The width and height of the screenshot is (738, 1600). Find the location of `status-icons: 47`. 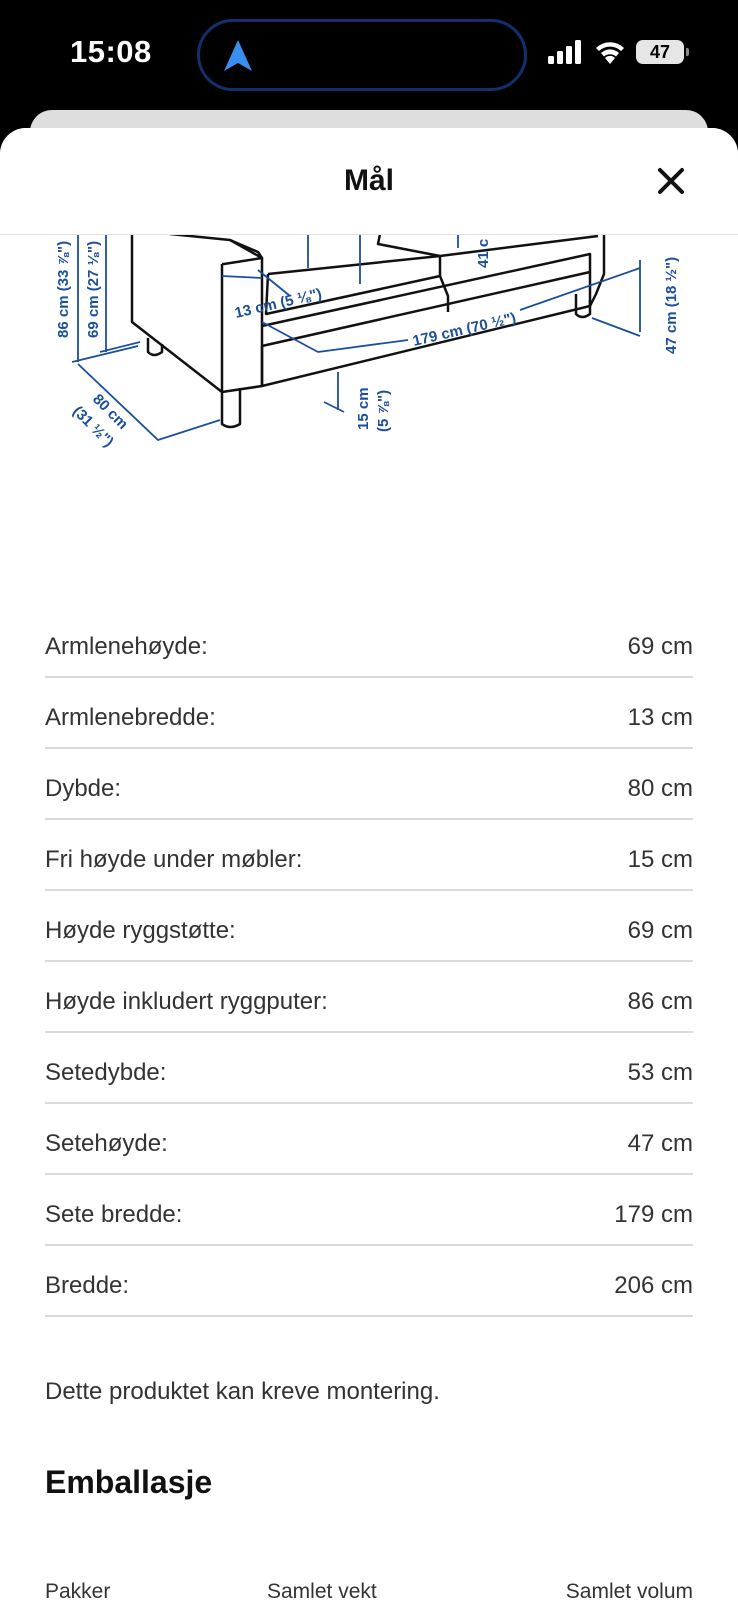

status-icons: 47 is located at coordinates (618, 52).